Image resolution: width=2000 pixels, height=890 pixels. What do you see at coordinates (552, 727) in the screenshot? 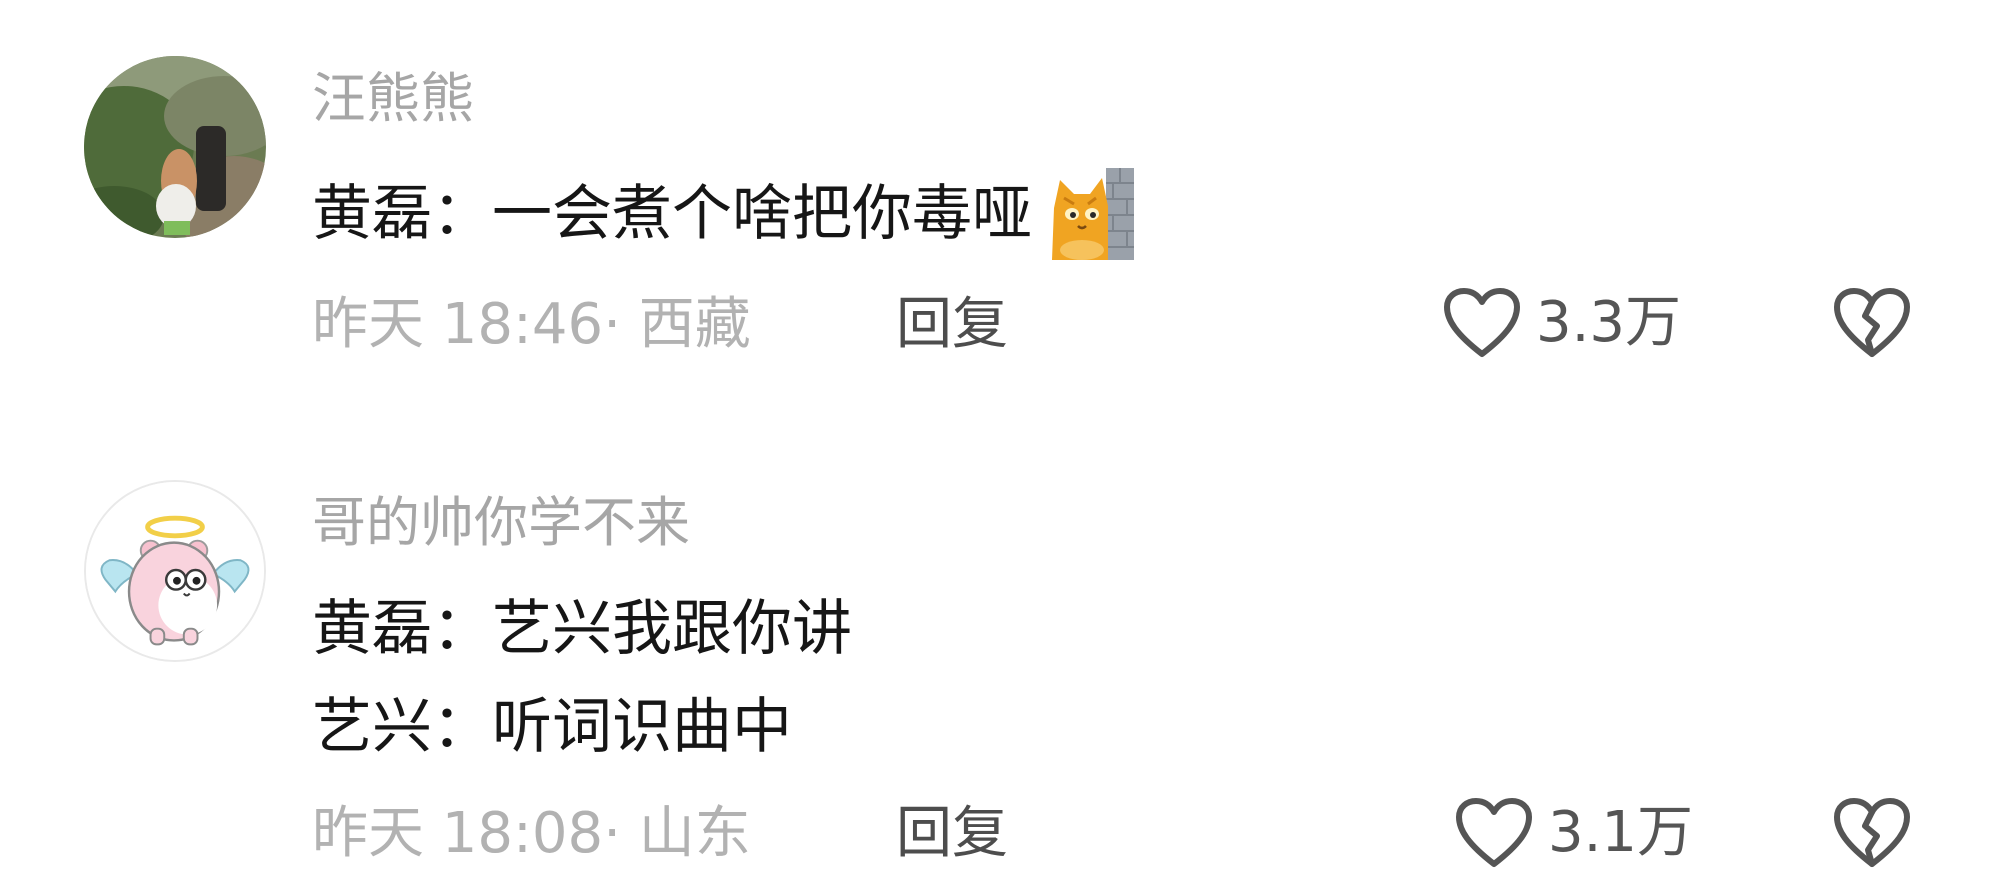
I see `comment-line: 艺兴：听词识曲中` at bounding box center [552, 727].